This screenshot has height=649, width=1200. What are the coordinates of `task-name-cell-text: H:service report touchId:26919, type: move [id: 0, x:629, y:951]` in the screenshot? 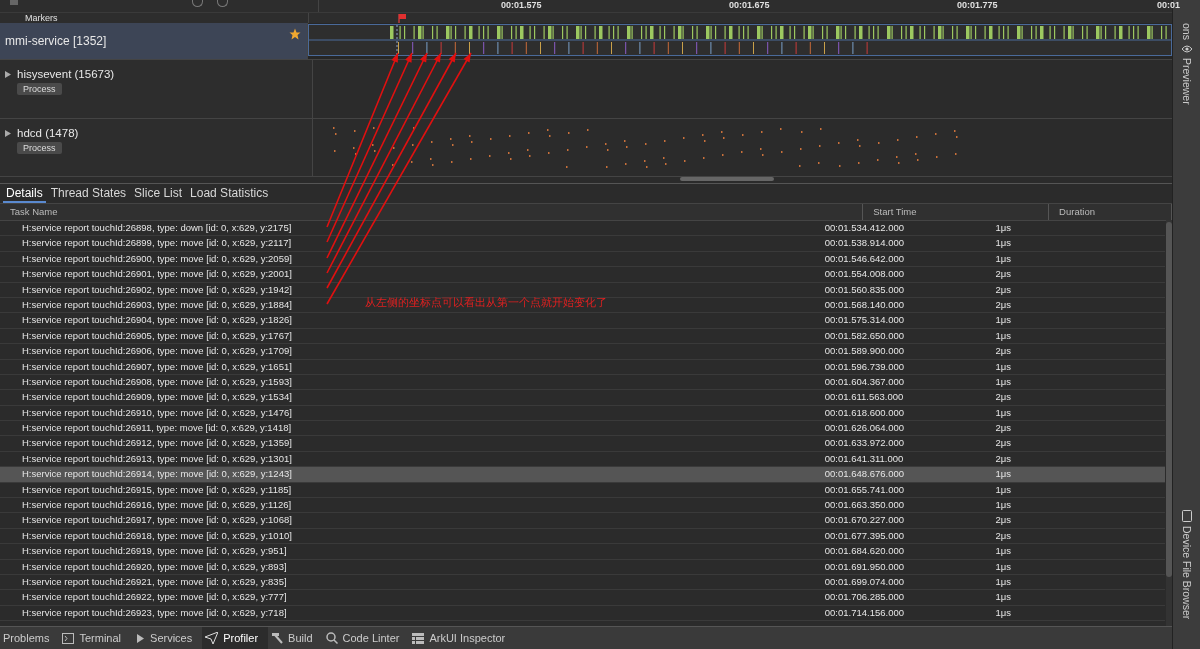 It's located at (154, 551).